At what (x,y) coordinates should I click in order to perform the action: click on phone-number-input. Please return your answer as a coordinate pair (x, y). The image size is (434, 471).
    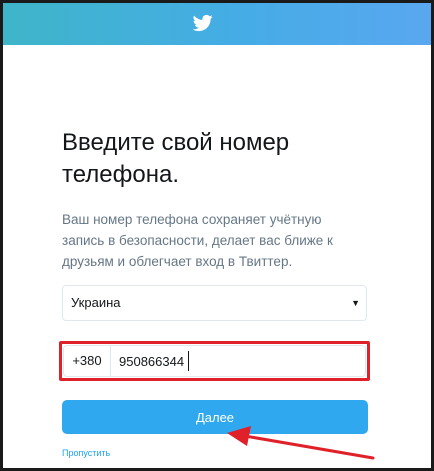
    Looking at the image, I should click on (238, 361).